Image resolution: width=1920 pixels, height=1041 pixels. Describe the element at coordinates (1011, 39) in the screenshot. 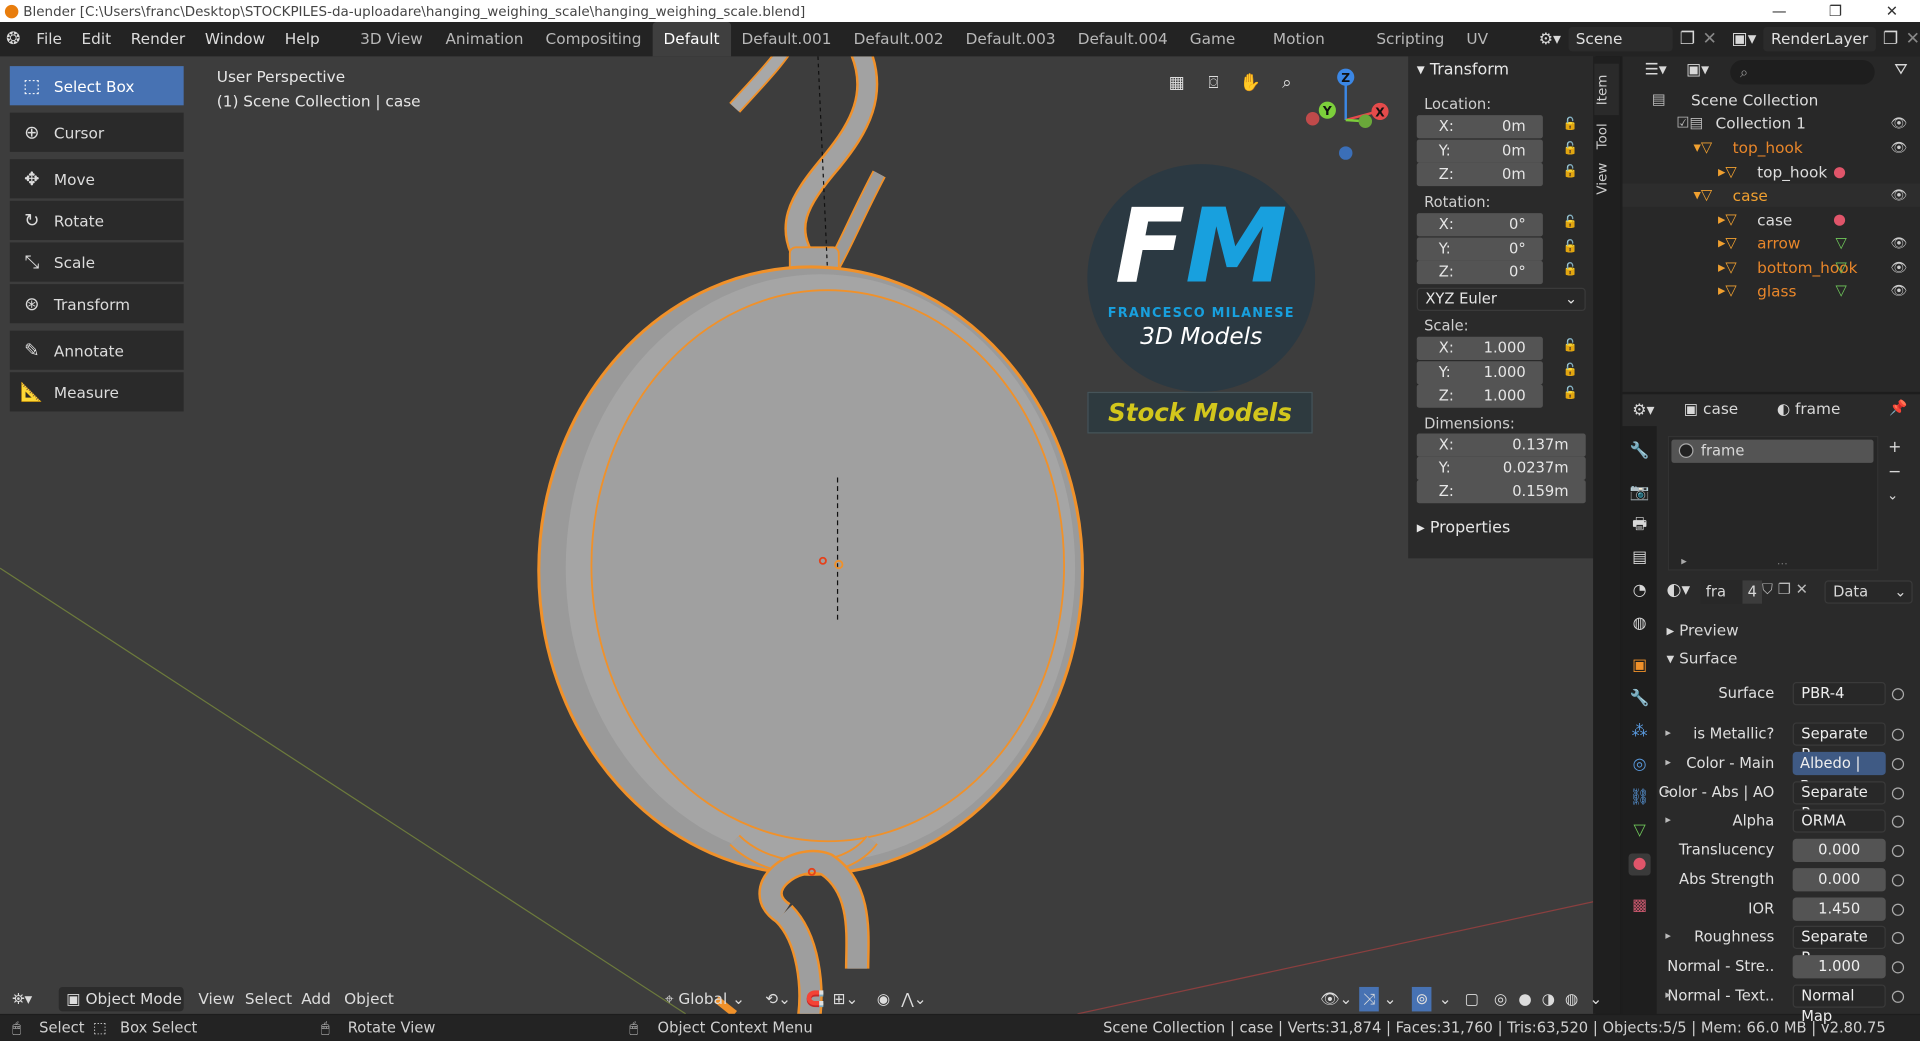

I see `tab-default-003: Default.003` at that location.